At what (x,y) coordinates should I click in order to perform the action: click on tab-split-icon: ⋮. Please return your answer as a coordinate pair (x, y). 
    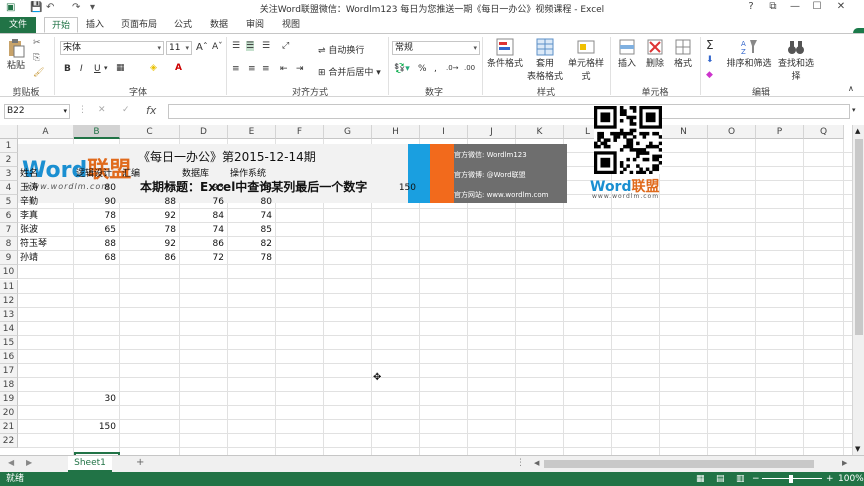
    Looking at the image, I should click on (520, 463).